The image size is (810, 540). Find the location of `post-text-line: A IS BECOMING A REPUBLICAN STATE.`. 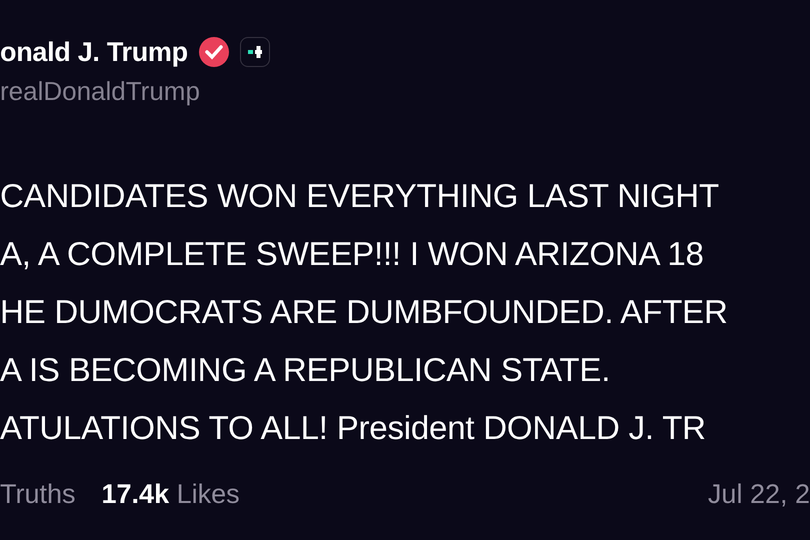

post-text-line: A IS BECOMING A REPUBLICAN STATE. is located at coordinates (306, 370).